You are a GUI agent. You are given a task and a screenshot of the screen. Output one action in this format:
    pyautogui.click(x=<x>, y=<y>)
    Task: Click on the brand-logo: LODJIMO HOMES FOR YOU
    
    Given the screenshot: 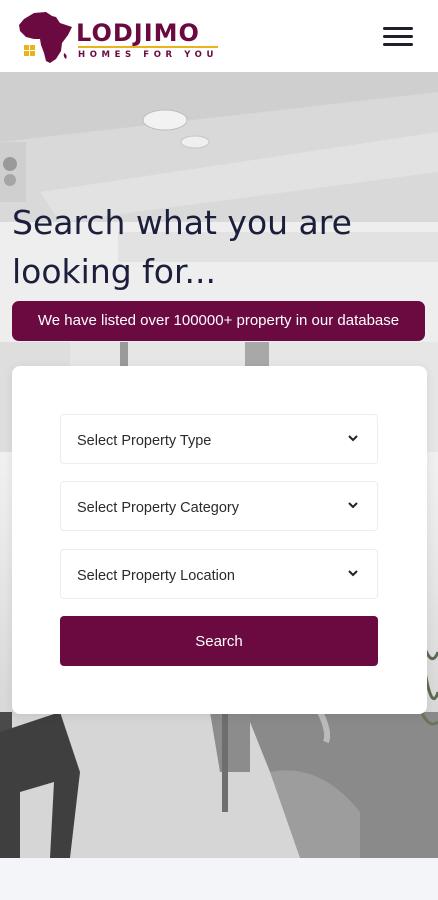 What is the action you would take?
    pyautogui.click(x=126, y=37)
    